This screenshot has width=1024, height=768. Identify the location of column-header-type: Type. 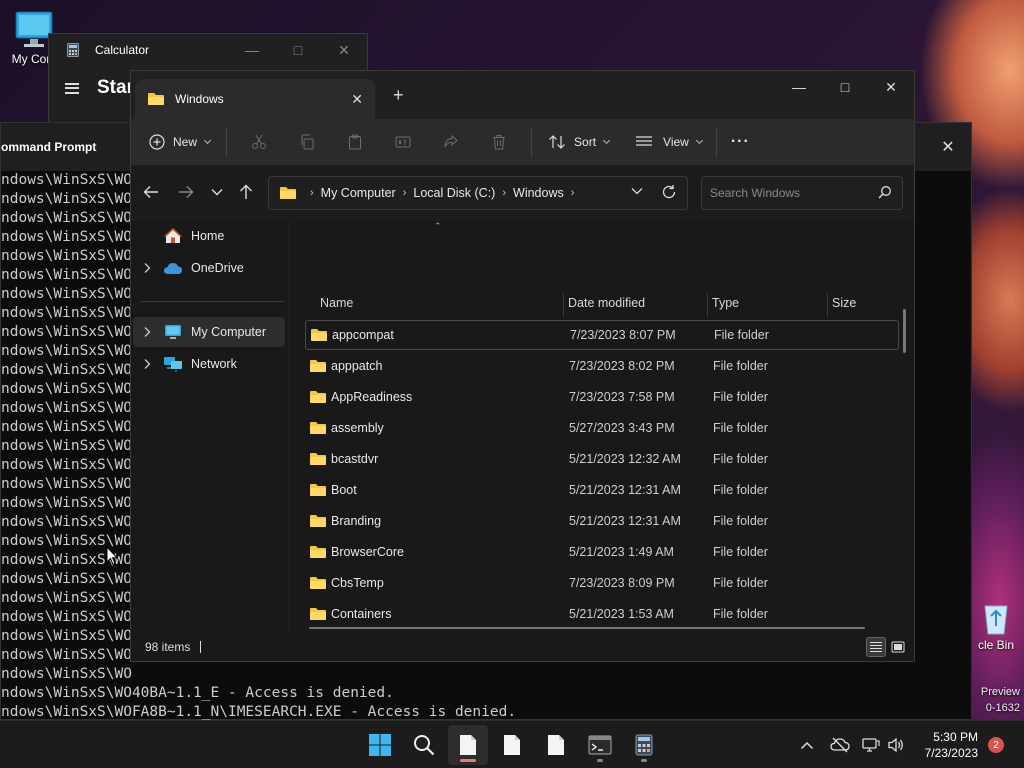
(725, 303).